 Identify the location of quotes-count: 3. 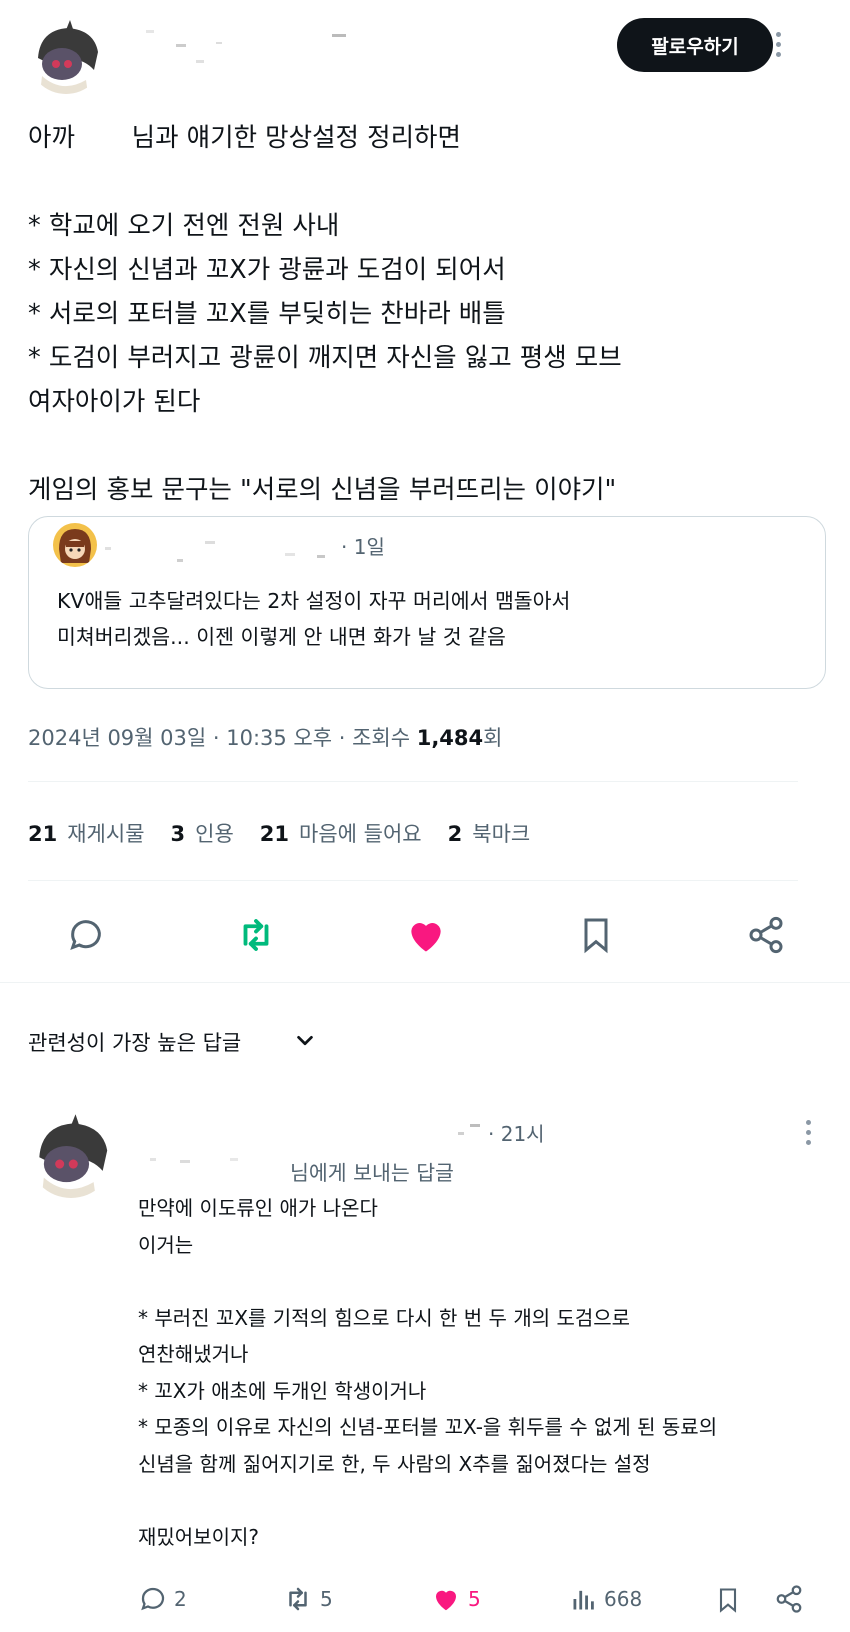
(178, 834).